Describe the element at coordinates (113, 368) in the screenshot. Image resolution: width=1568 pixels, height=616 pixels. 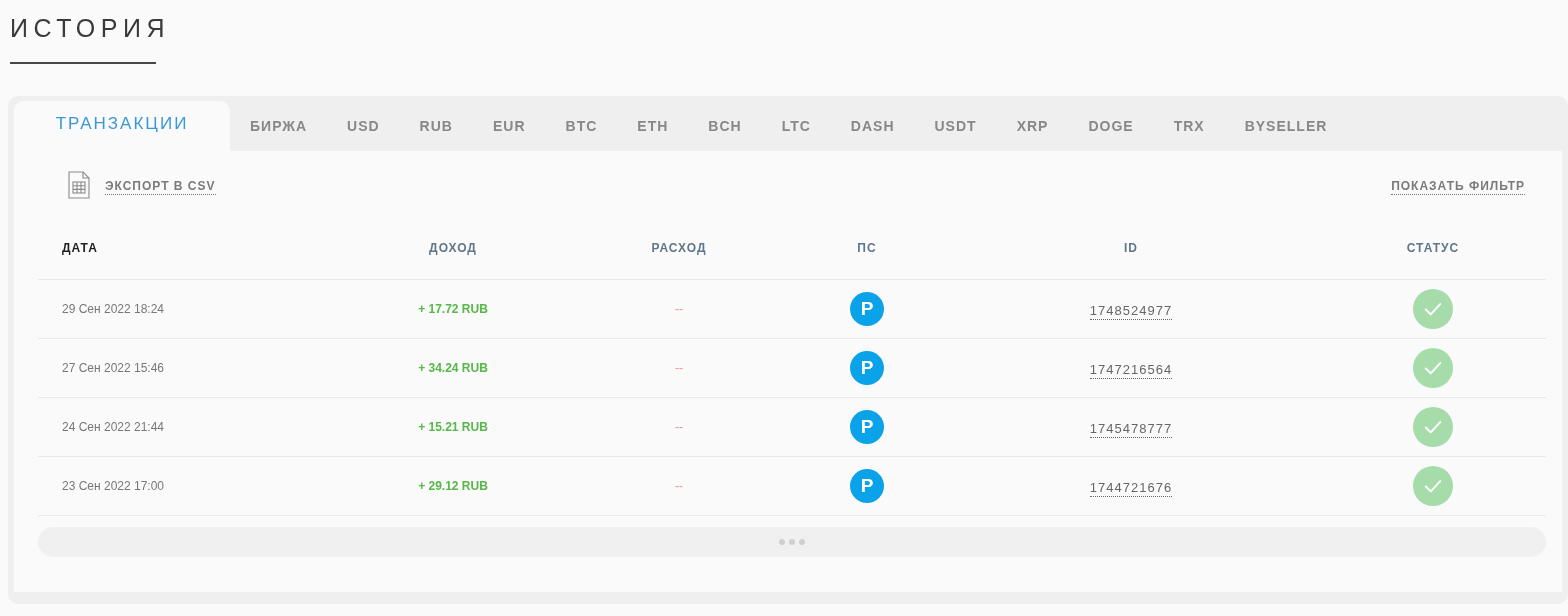
I see `date-cell-text: 27 Сен 2022 15:46` at that location.